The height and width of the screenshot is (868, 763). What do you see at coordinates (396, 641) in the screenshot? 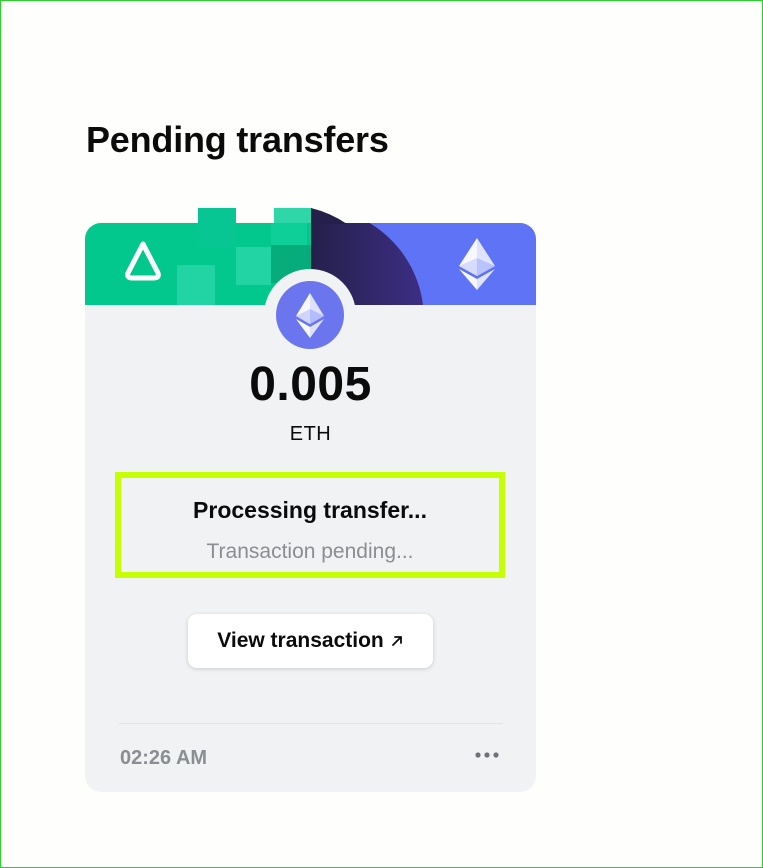
I see `arrow-up-right-icon` at bounding box center [396, 641].